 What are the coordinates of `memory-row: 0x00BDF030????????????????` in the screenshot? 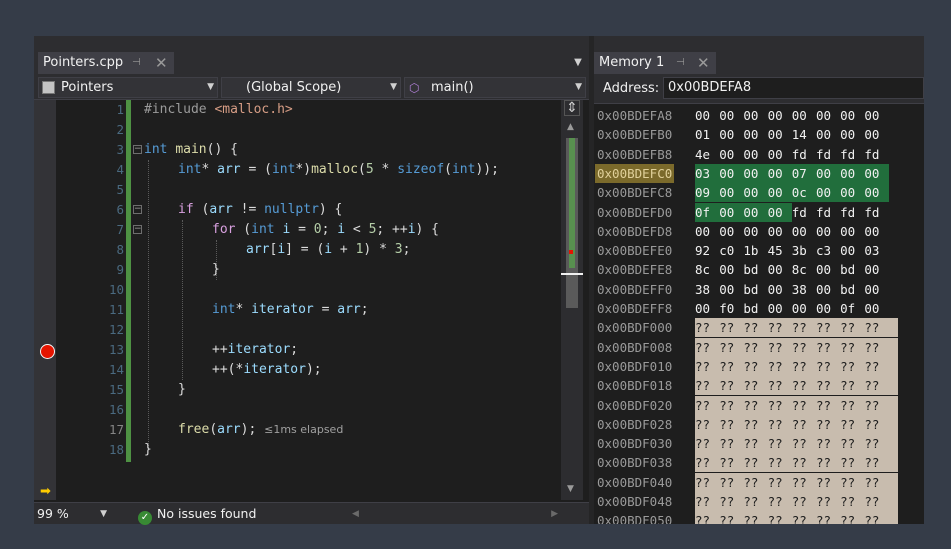 It's located at (759, 444).